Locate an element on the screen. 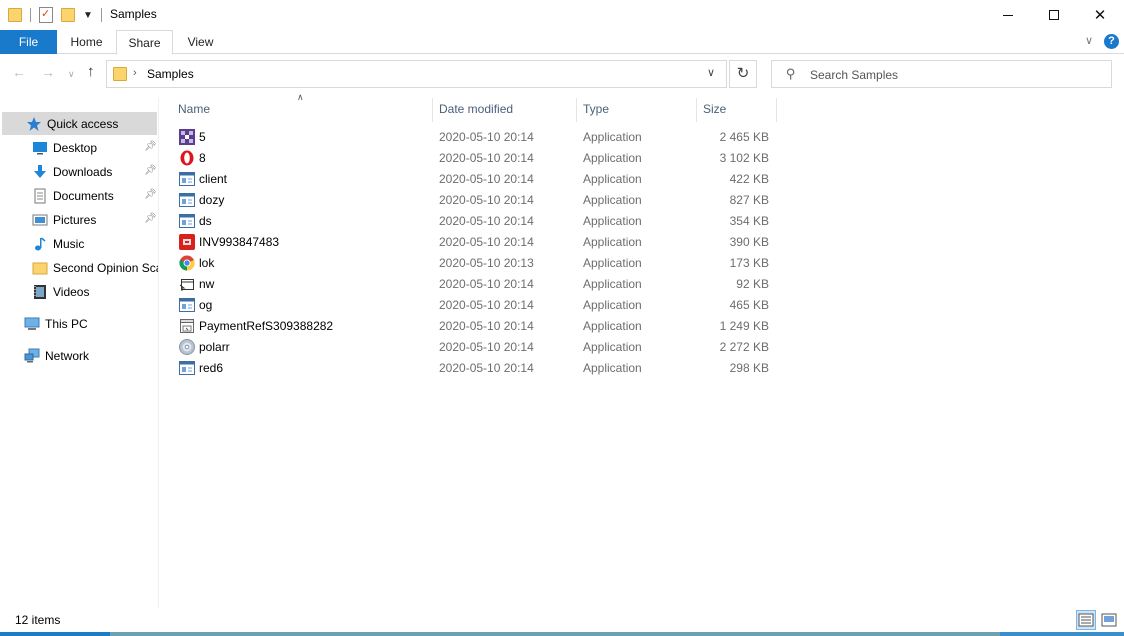 This screenshot has width=1124, height=636. folder-icon is located at coordinates (15, 15).